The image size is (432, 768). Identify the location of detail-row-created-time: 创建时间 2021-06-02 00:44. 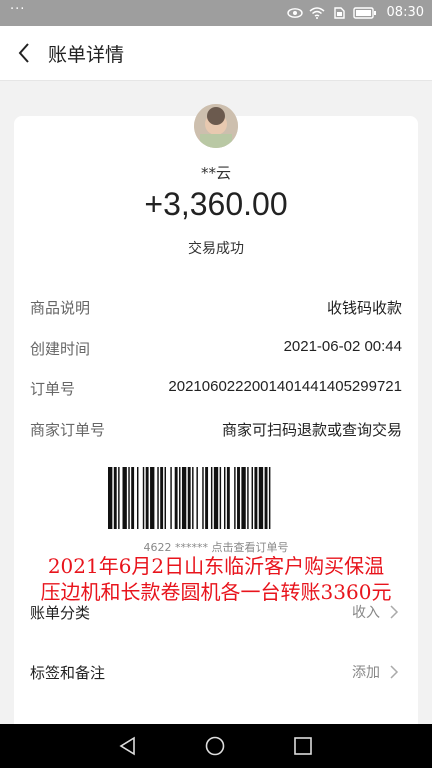
(216, 350).